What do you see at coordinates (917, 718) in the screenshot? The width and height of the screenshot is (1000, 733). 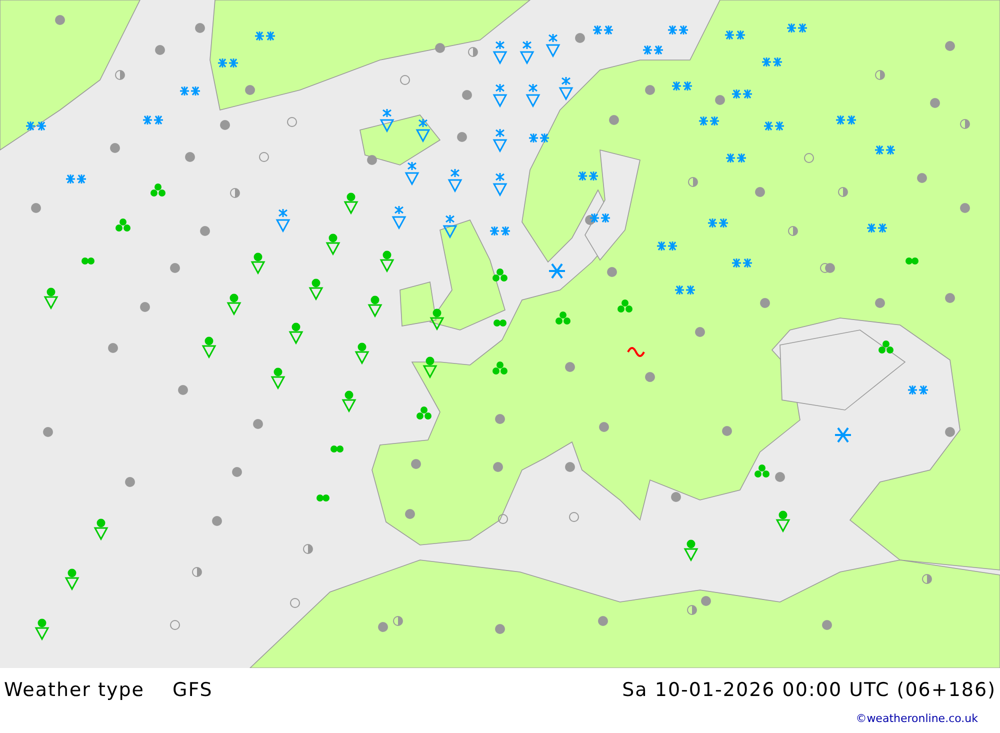 I see `credit-link: ©weatheronline.co.uk` at bounding box center [917, 718].